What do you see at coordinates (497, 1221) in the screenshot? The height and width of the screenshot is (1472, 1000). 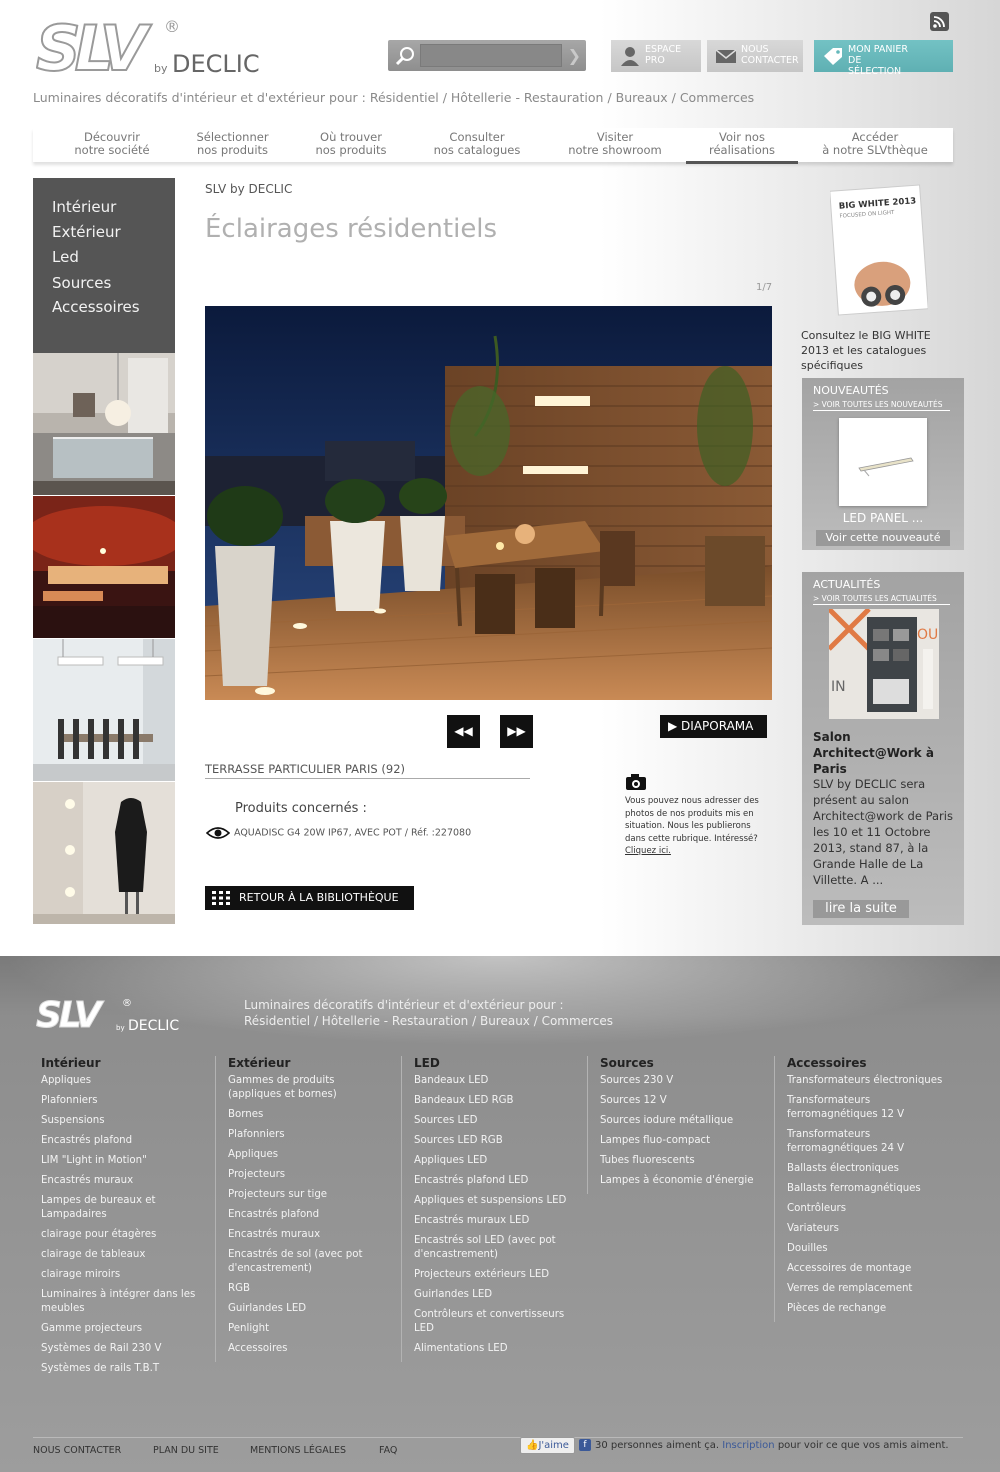 I see `footer-link: Encastrés muraux LED` at bounding box center [497, 1221].